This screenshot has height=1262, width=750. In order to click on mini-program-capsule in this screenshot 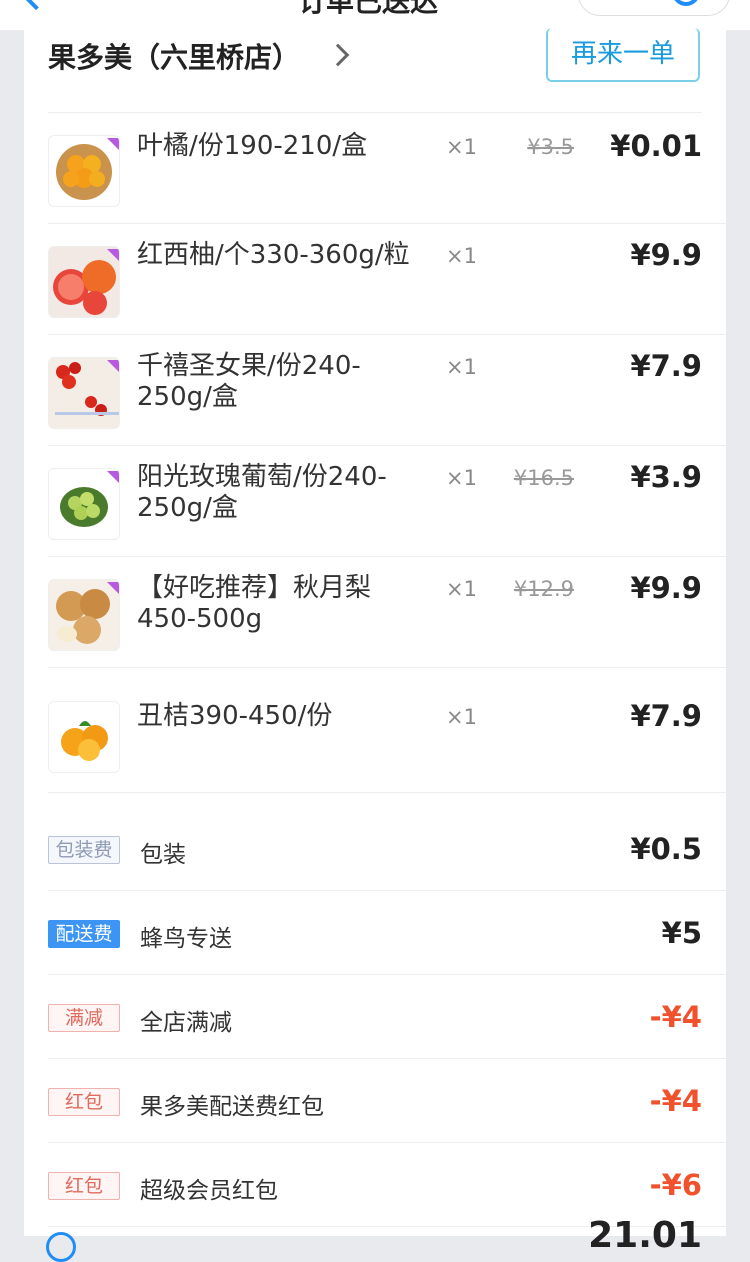, I will do `click(654, 8)`.